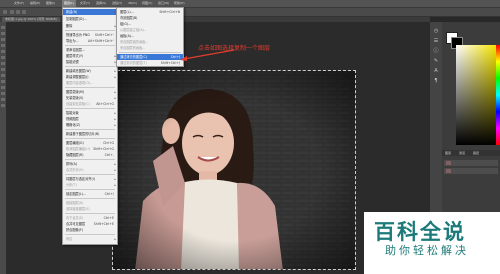 The width and height of the screenshot is (500, 274). Describe the element at coordinates (19, 3) in the screenshot. I see `menu-file: 文件(F)` at that location.